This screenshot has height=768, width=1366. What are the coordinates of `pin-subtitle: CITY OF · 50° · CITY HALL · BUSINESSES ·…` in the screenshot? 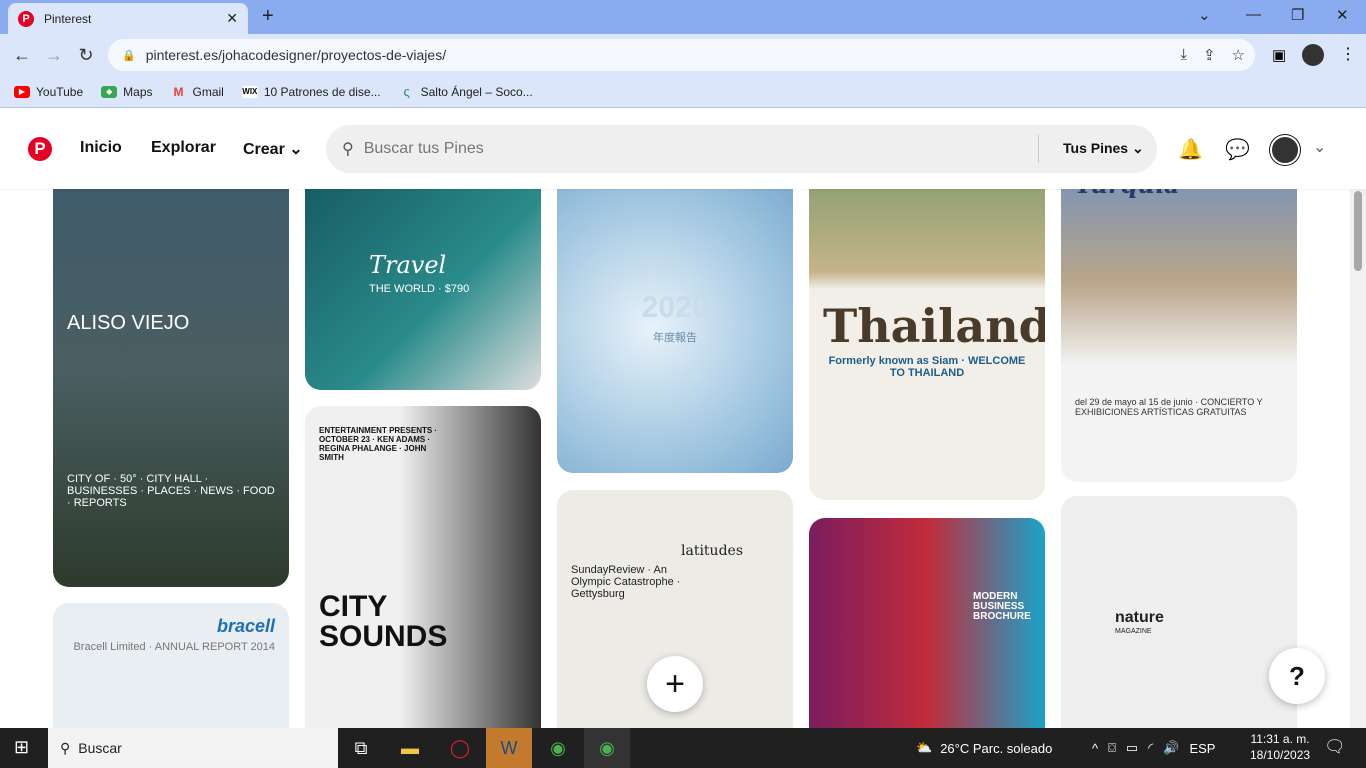 It's located at (171, 491).